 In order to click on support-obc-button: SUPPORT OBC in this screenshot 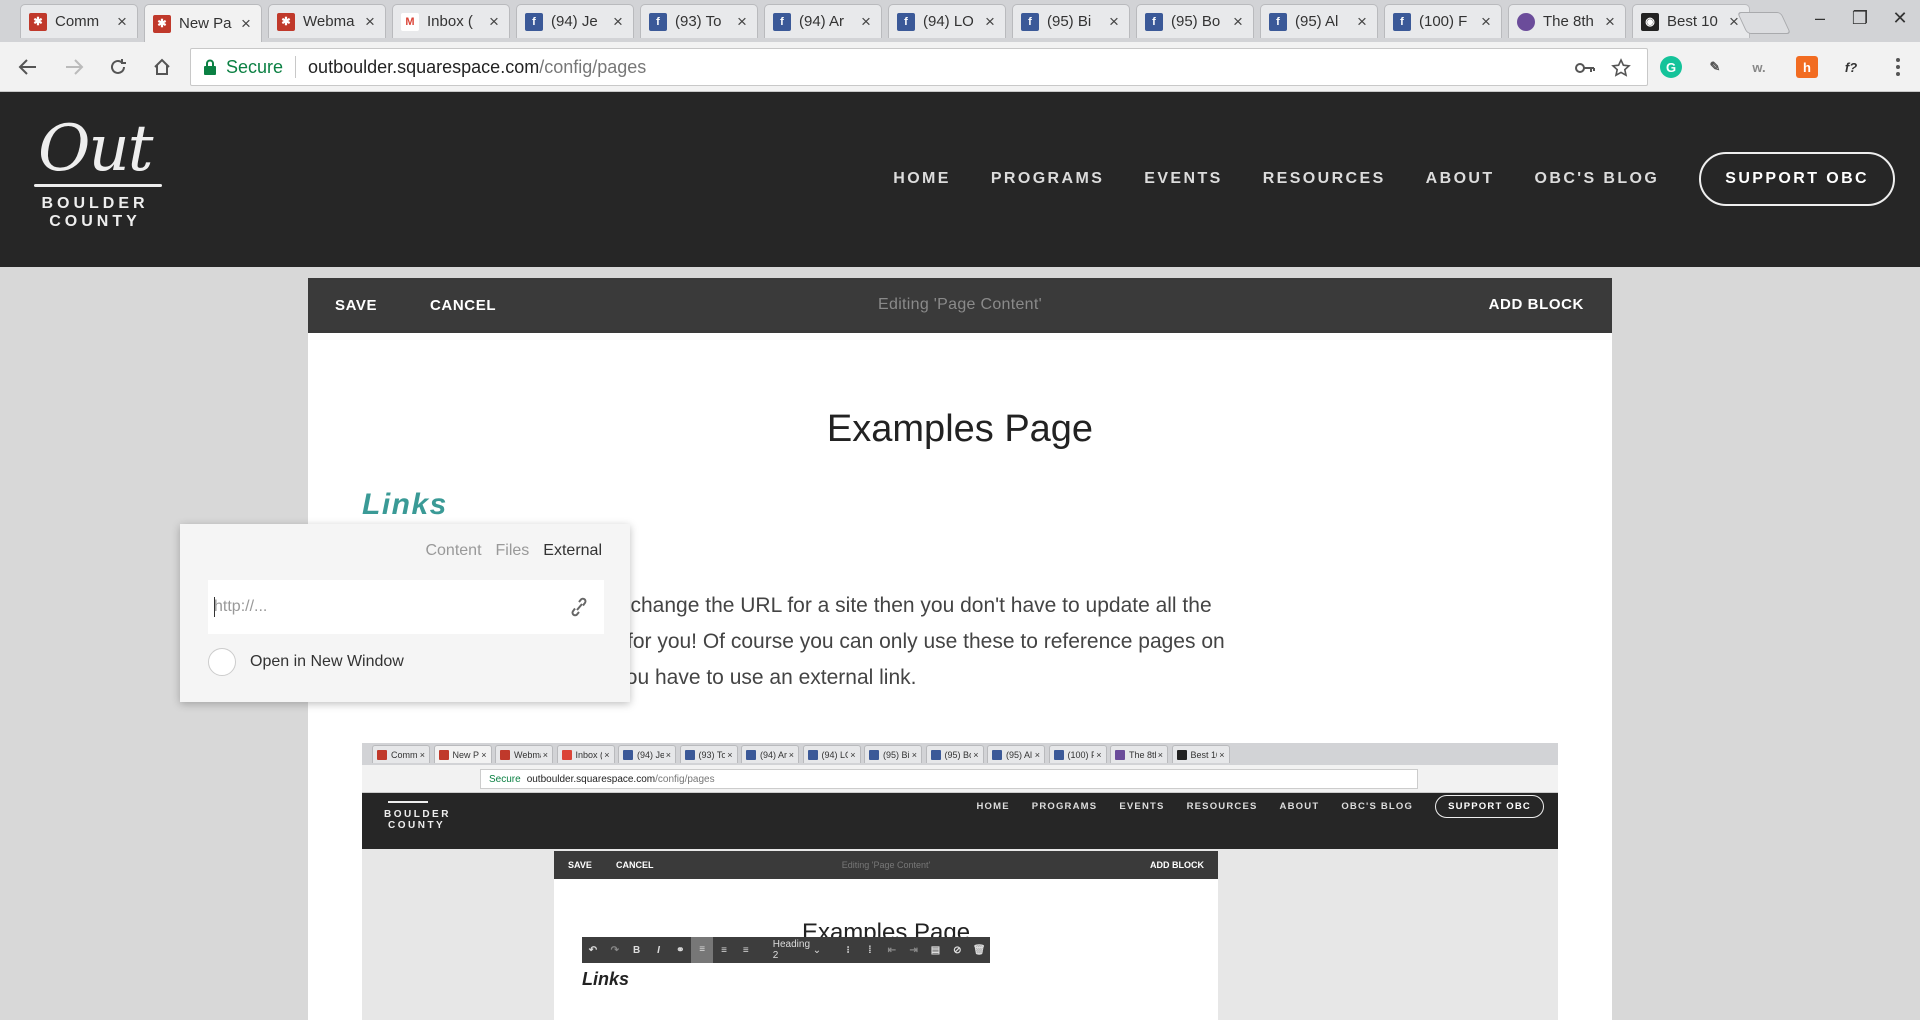, I will do `click(1797, 179)`.